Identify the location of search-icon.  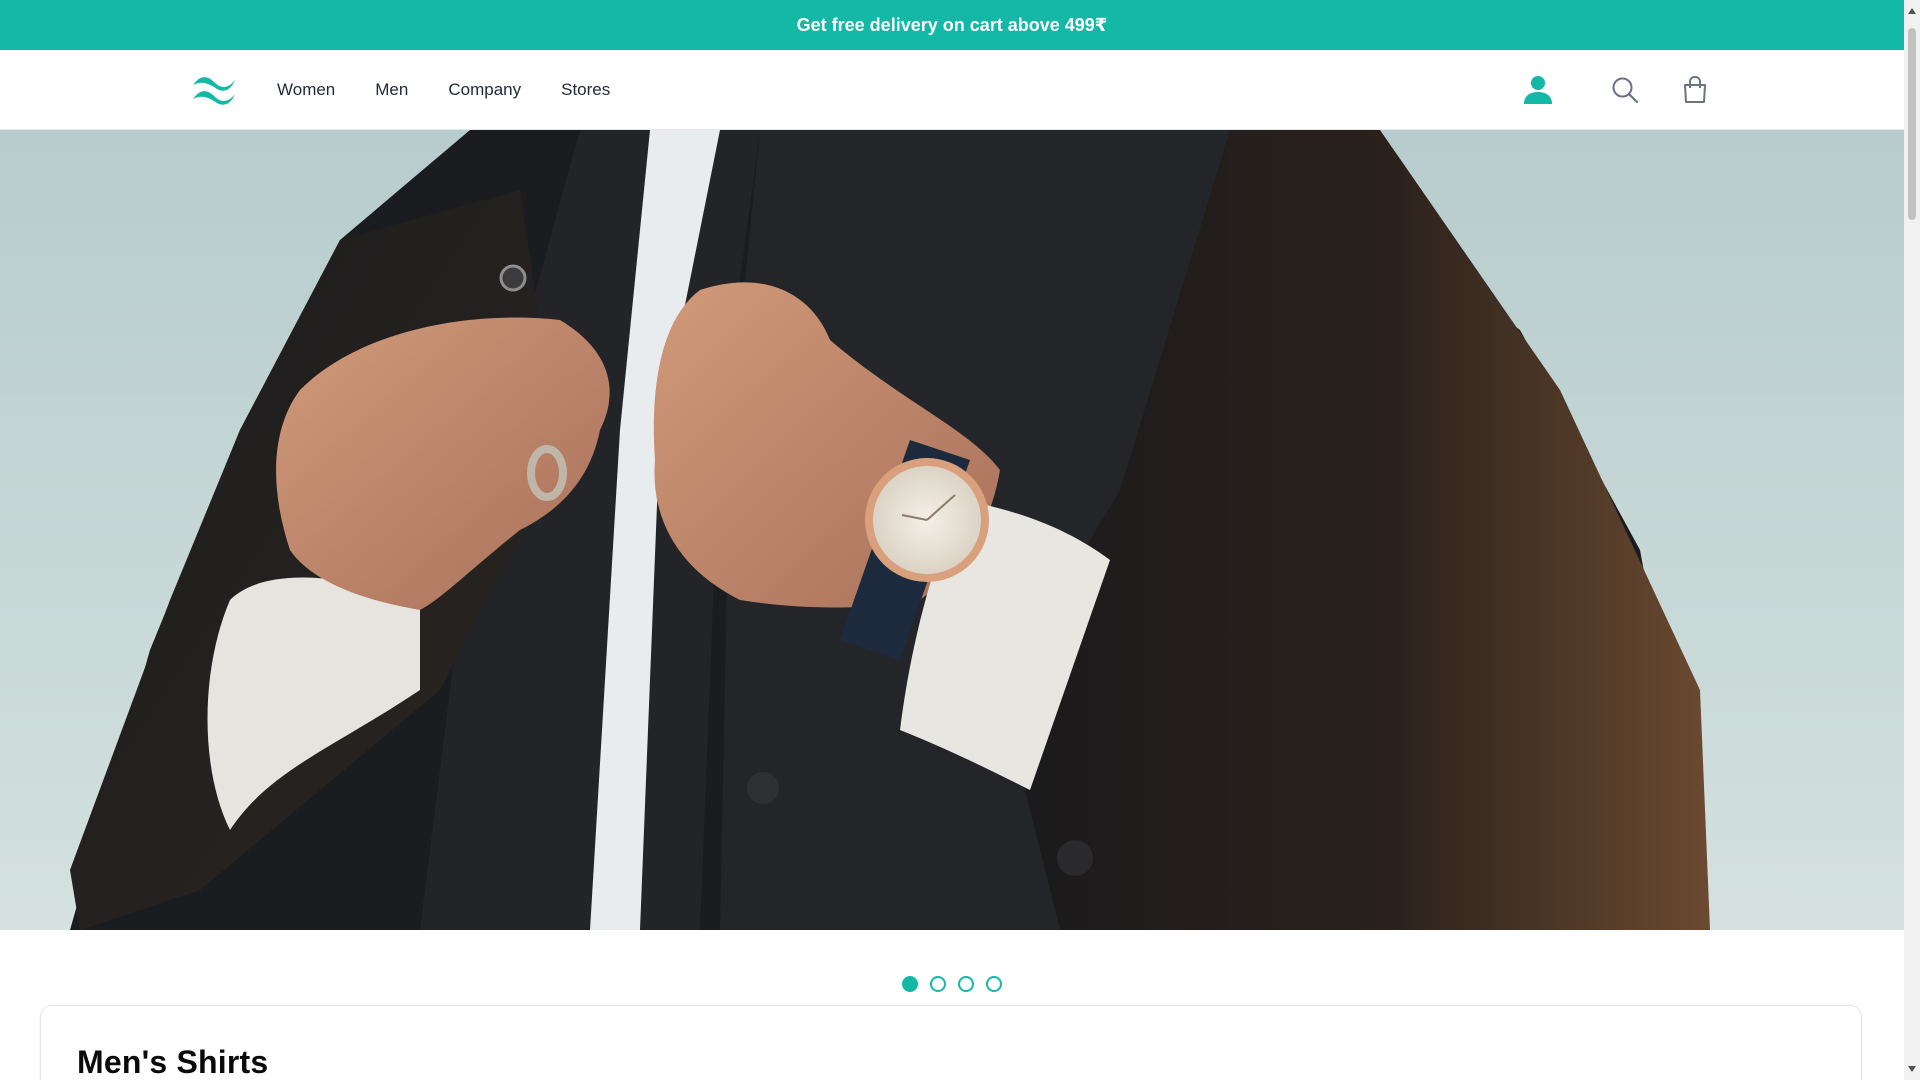
(1625, 90).